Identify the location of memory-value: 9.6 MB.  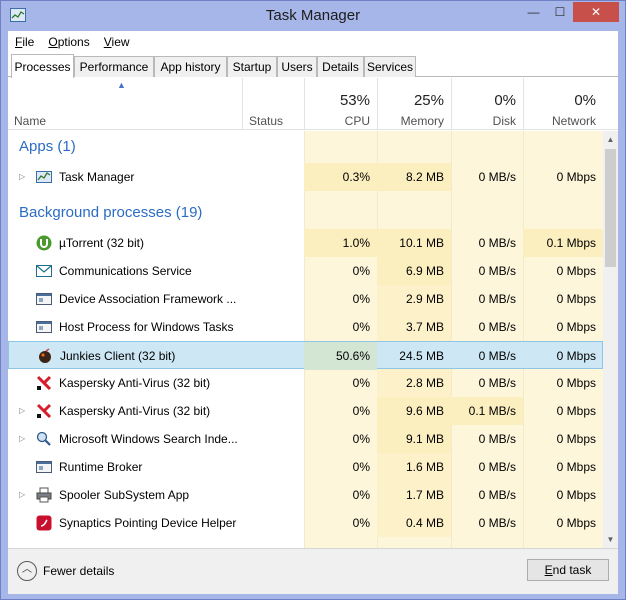
(414, 411).